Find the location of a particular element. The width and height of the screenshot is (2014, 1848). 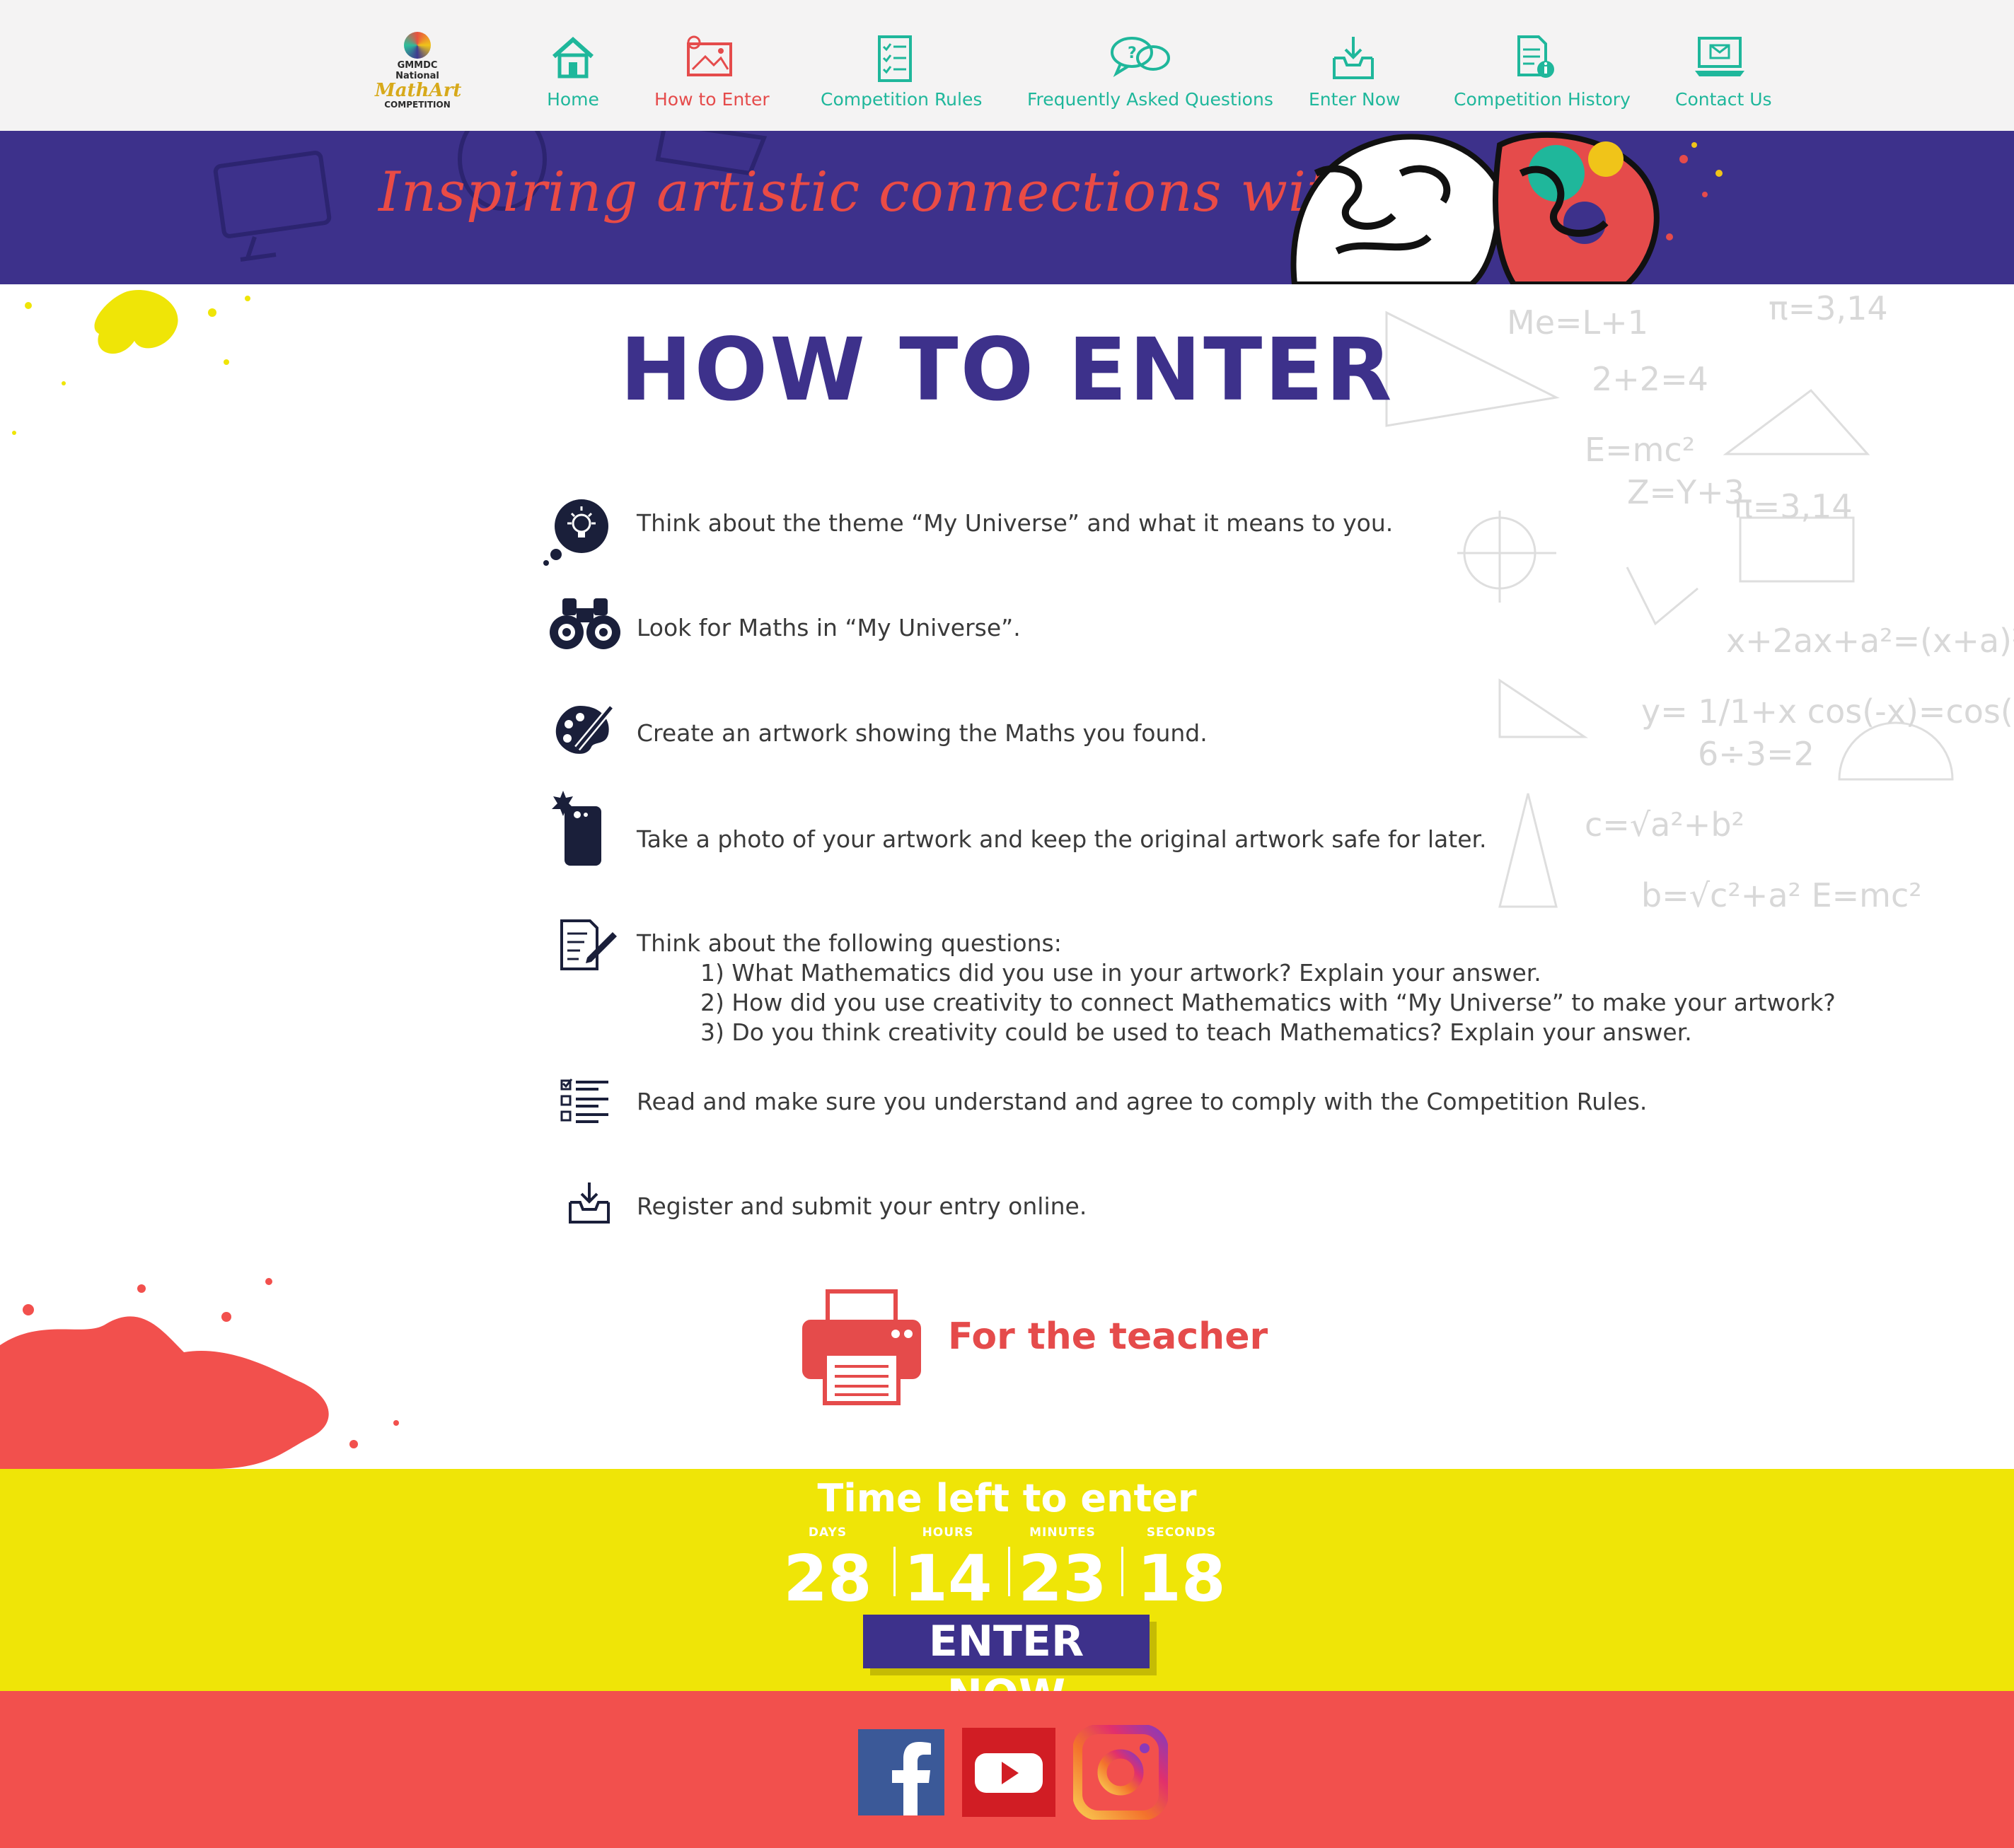

countdown-minutes-label: MINUTES is located at coordinates (1062, 1533).